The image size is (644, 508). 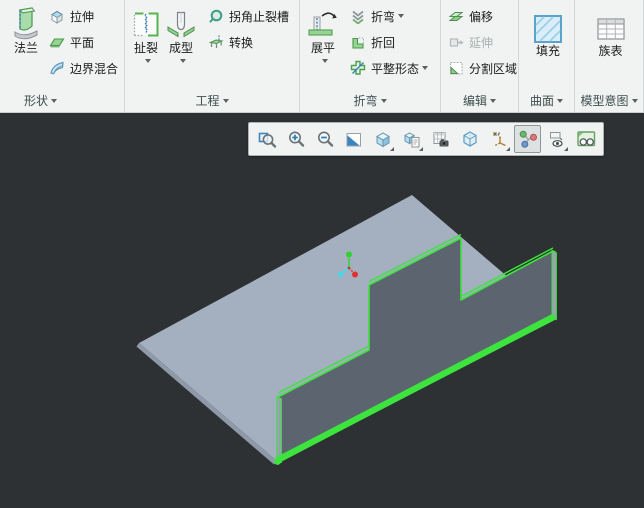 What do you see at coordinates (57, 68) in the screenshot?
I see `boundary-blend-icon` at bounding box center [57, 68].